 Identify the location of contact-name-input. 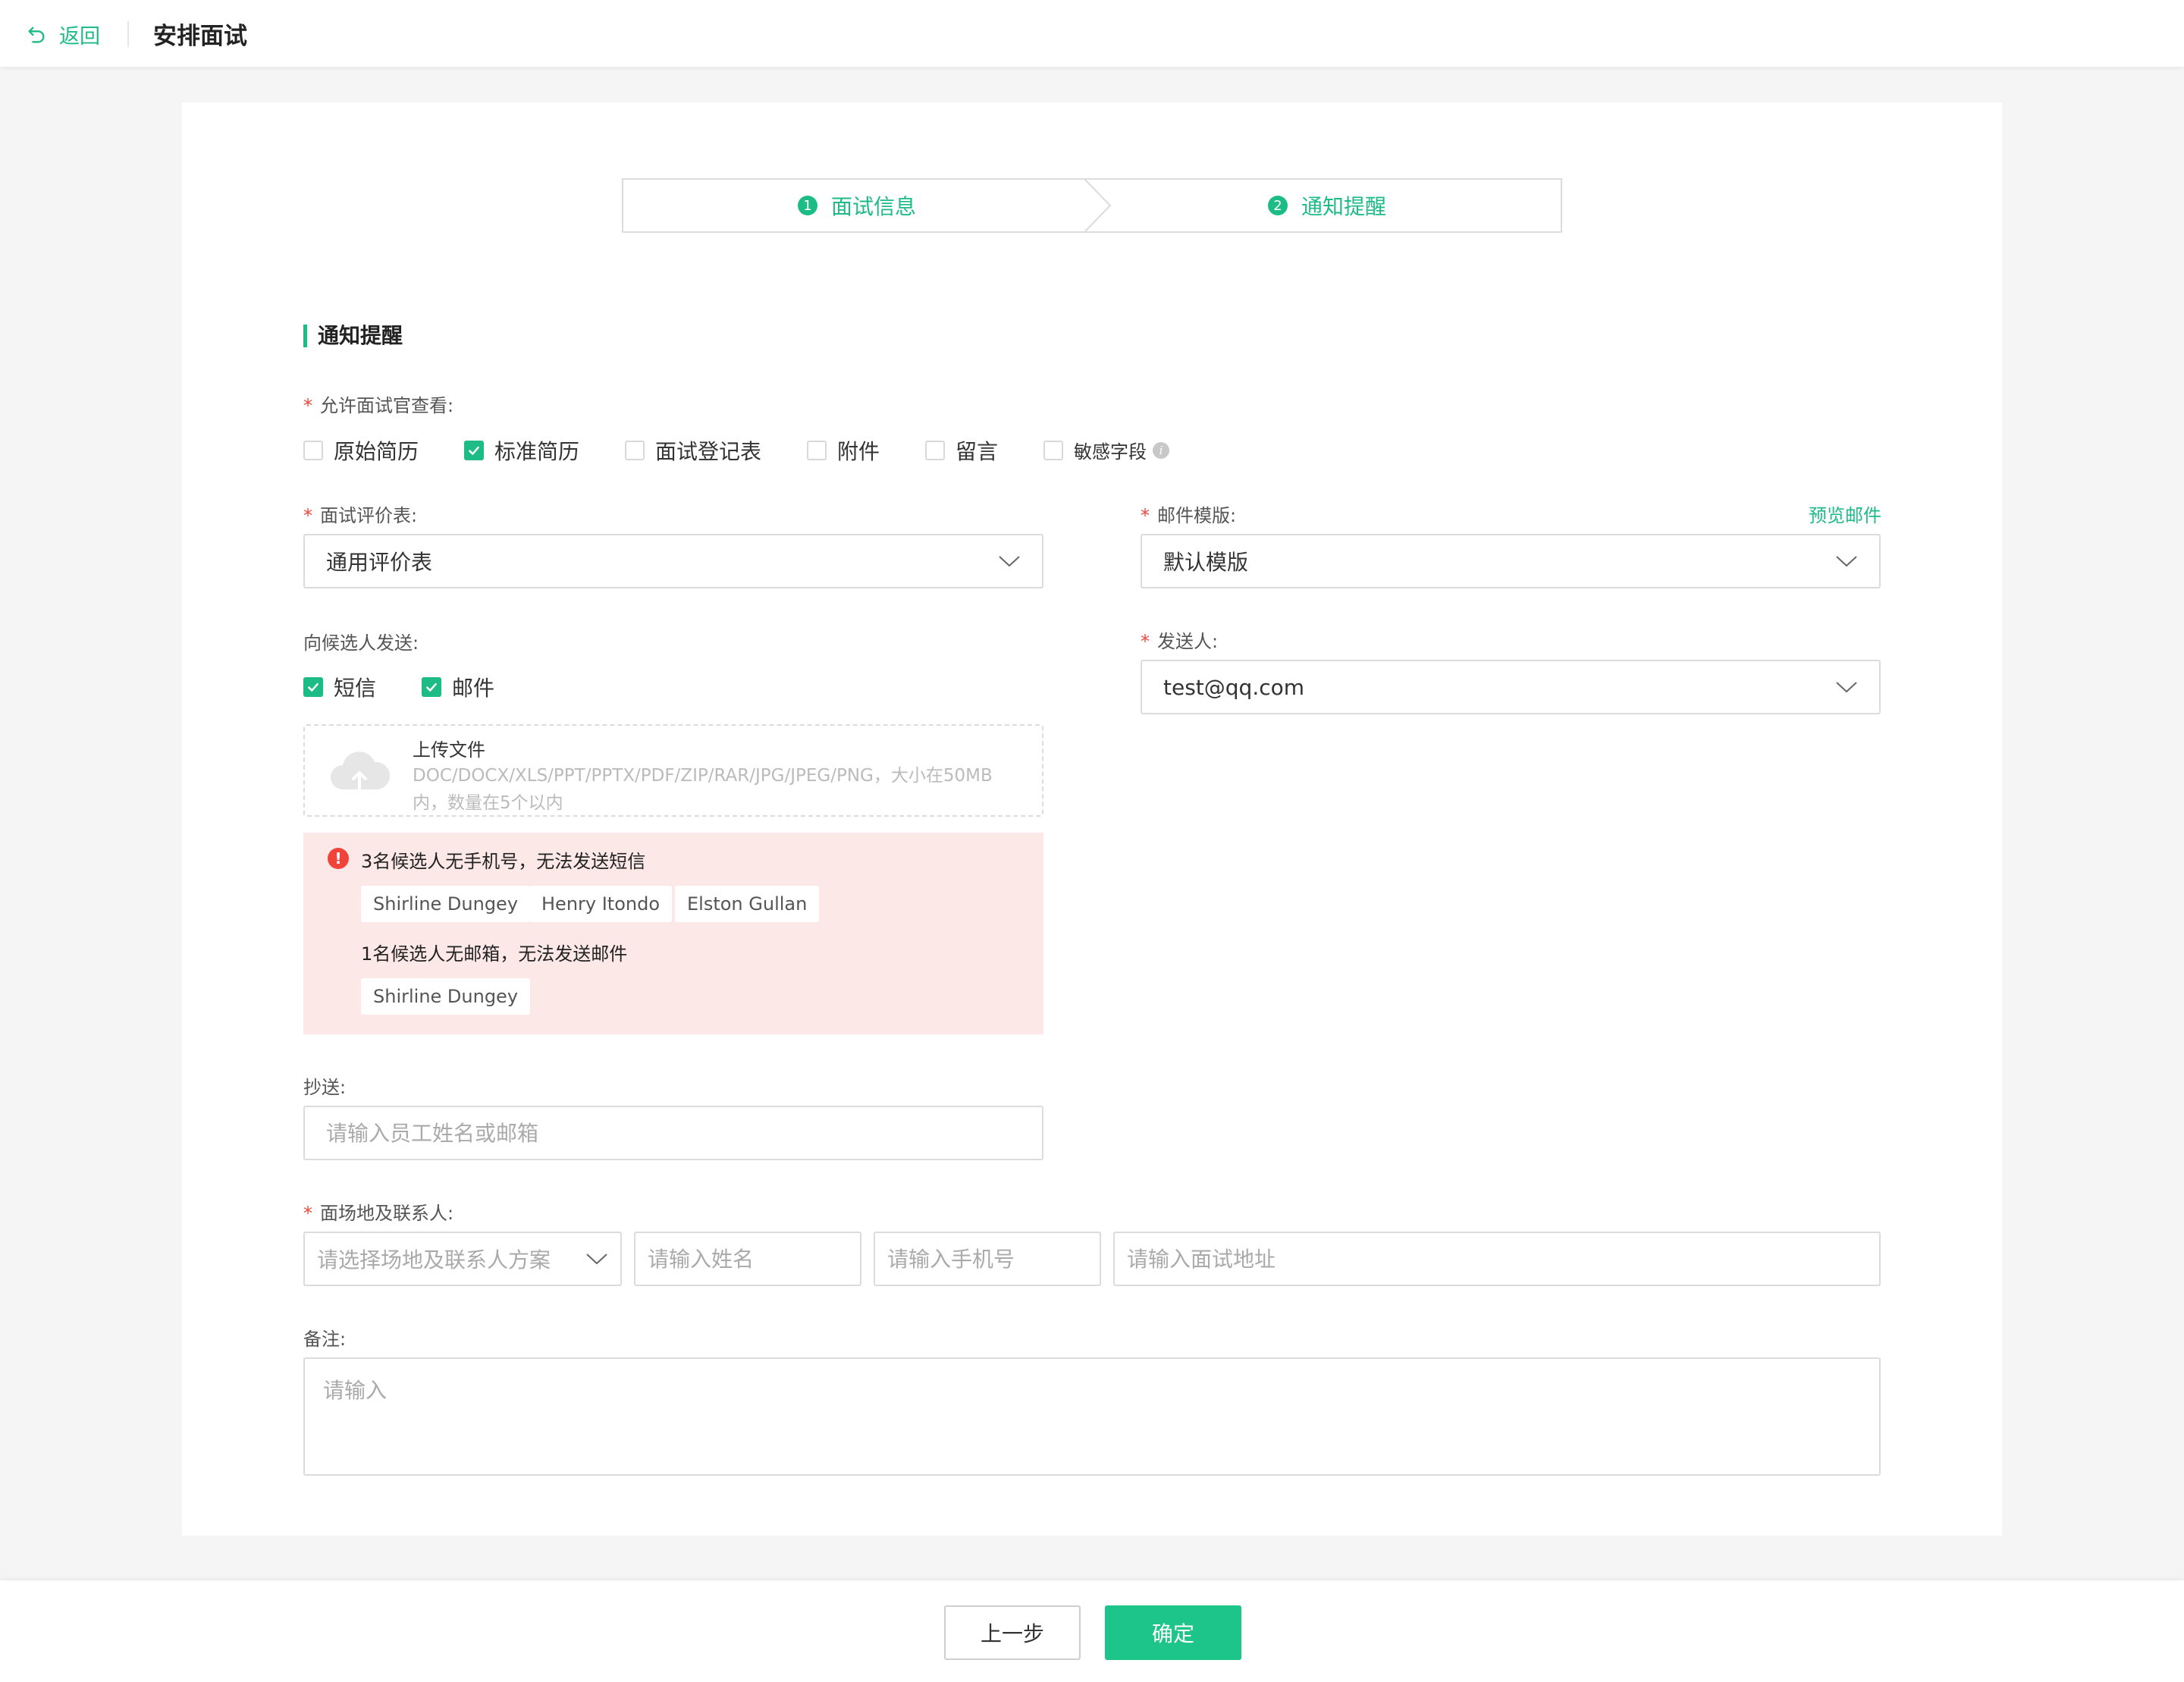
(747, 1259).